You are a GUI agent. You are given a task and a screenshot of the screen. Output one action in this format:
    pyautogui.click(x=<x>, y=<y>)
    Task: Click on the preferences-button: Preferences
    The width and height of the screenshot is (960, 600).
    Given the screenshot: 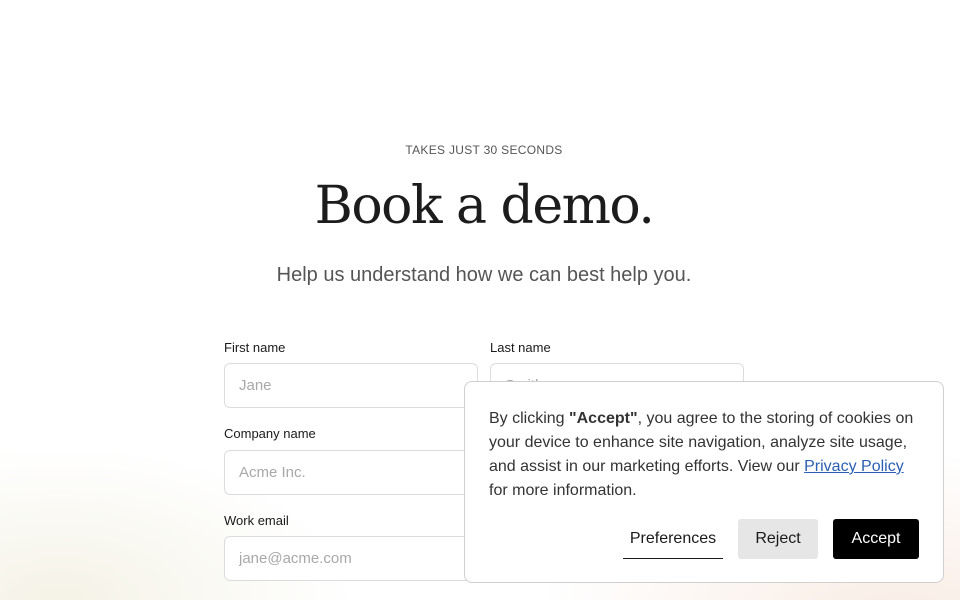 What is the action you would take?
    pyautogui.click(x=673, y=539)
    